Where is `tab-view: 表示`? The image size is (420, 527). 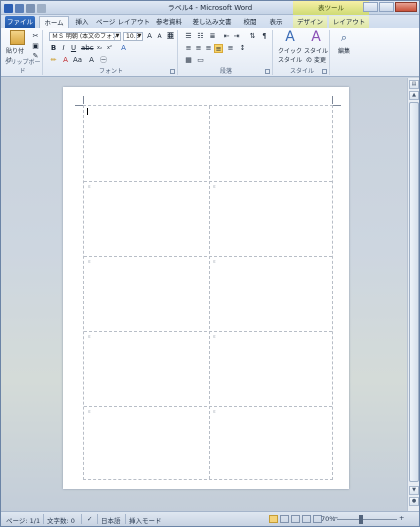 tab-view: 表示 is located at coordinates (276, 22).